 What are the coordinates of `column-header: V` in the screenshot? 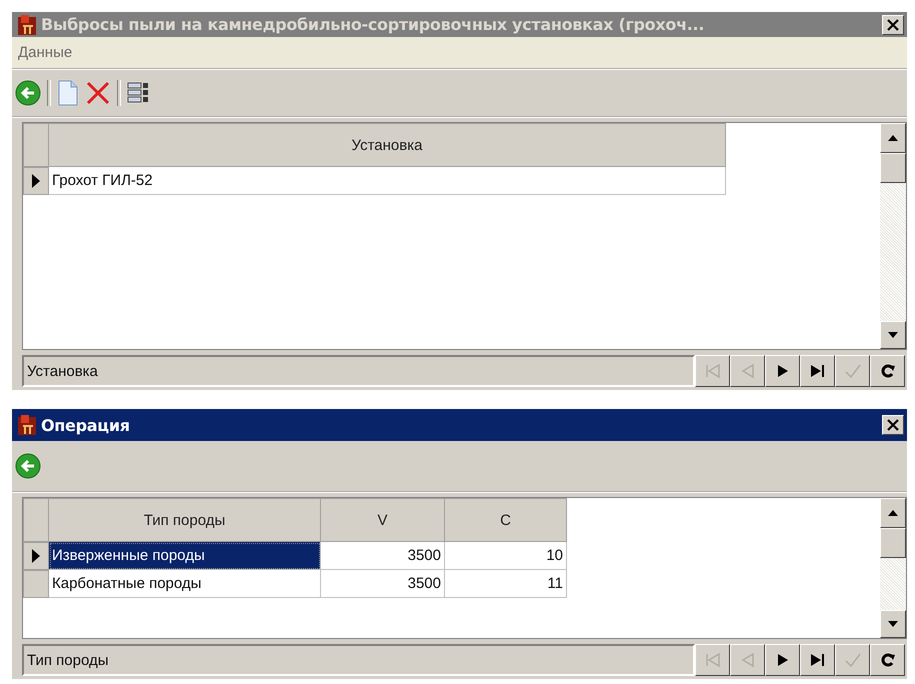 It's located at (383, 520).